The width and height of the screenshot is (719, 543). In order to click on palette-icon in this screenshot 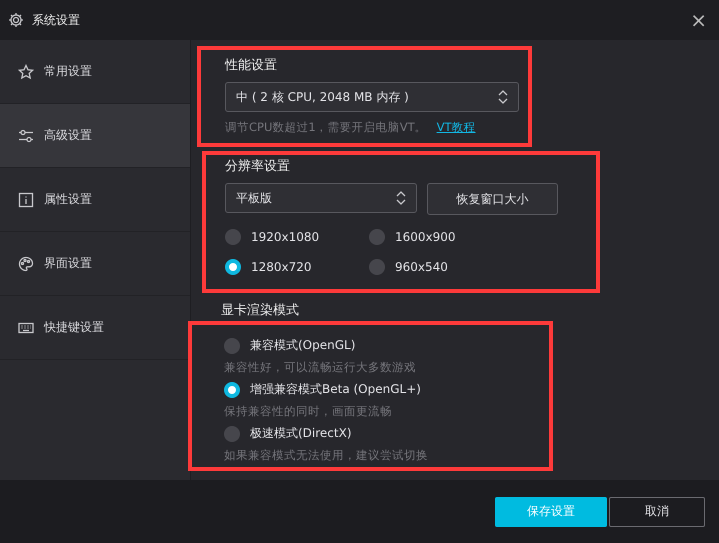, I will do `click(26, 264)`.